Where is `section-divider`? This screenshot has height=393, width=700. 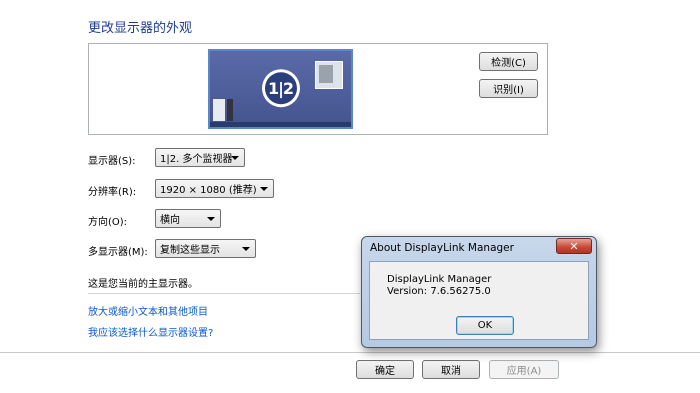
section-divider is located at coordinates (224, 293).